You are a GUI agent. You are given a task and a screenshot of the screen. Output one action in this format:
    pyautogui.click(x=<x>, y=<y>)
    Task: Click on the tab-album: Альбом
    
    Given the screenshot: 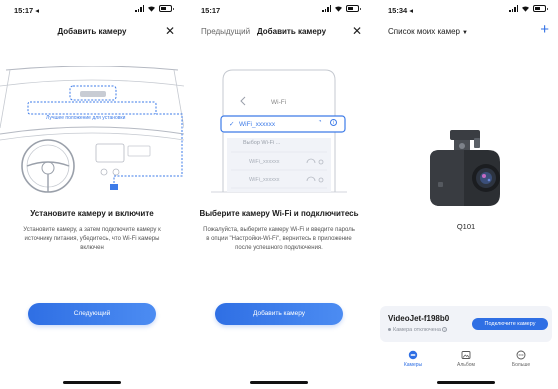 What is the action you would take?
    pyautogui.click(x=466, y=359)
    